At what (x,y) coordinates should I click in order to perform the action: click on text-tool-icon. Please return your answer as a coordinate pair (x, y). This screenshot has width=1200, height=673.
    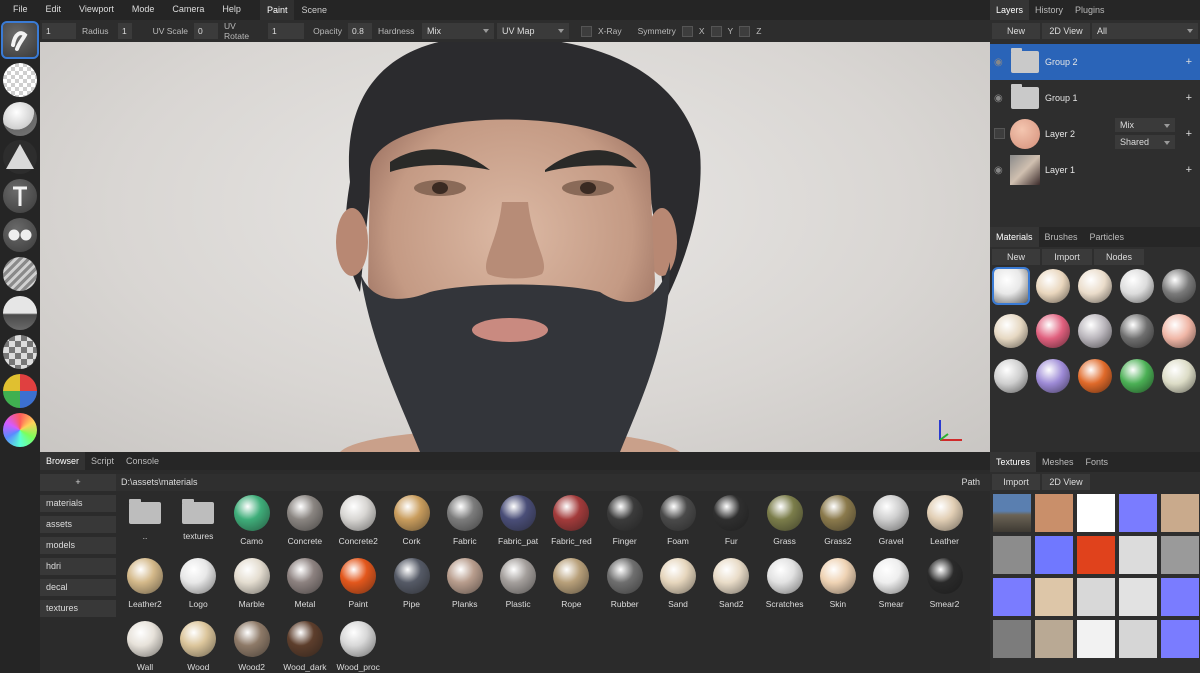
    Looking at the image, I should click on (20, 196).